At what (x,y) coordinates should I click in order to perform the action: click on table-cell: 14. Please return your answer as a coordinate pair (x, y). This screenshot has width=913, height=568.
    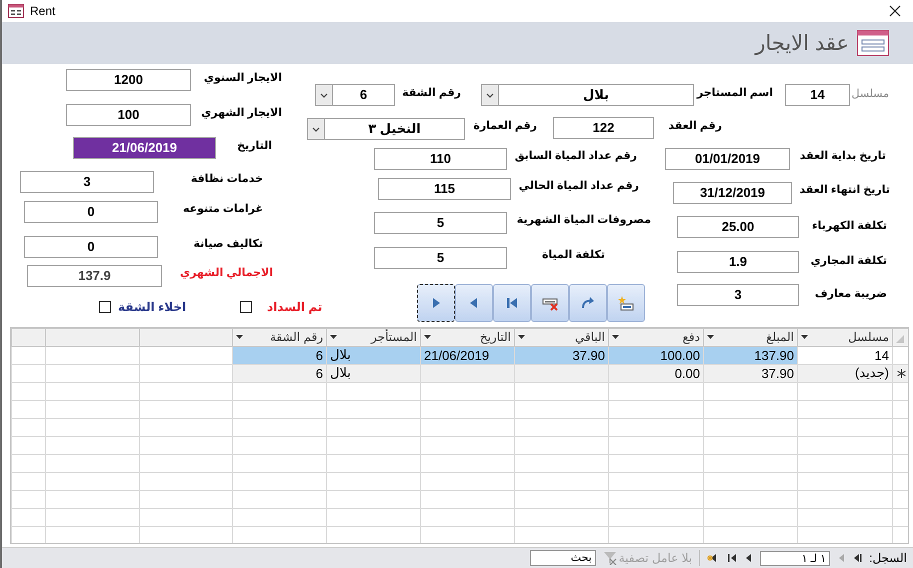
    Looking at the image, I should click on (881, 355).